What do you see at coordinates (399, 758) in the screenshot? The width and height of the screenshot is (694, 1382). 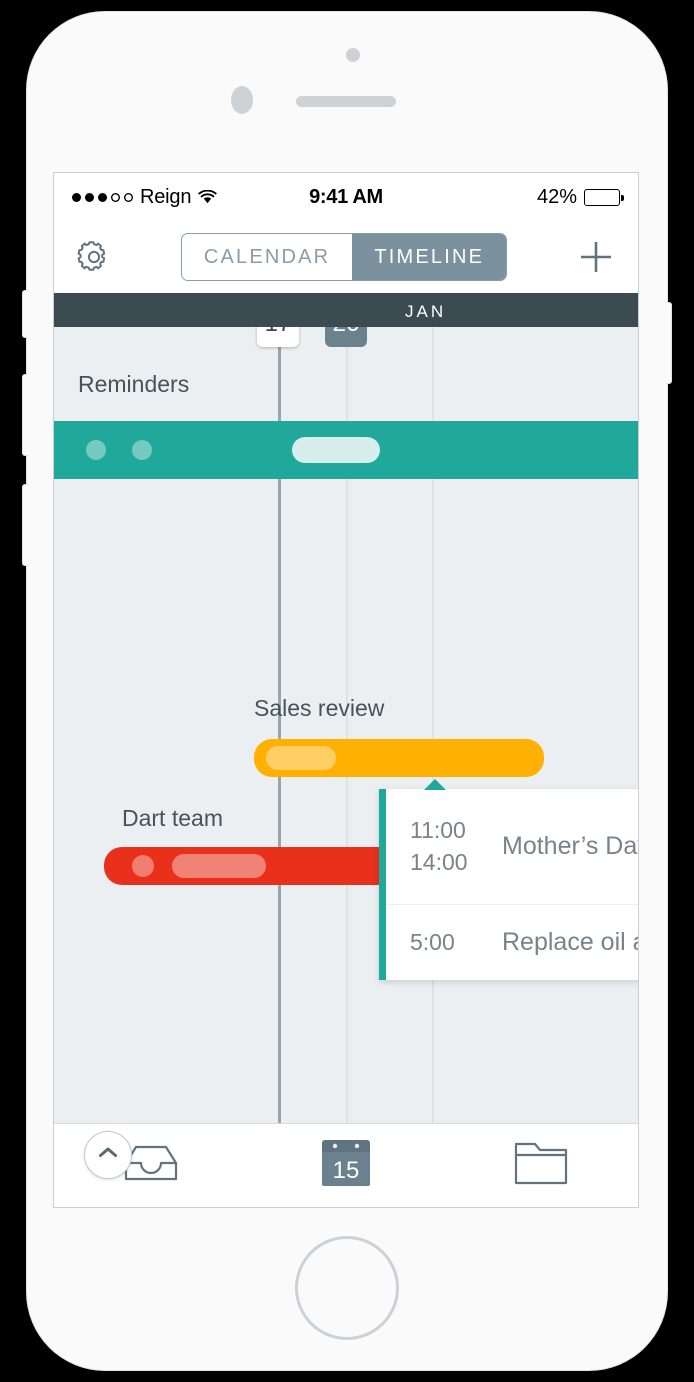 I see `timeline-bar-sales-review` at bounding box center [399, 758].